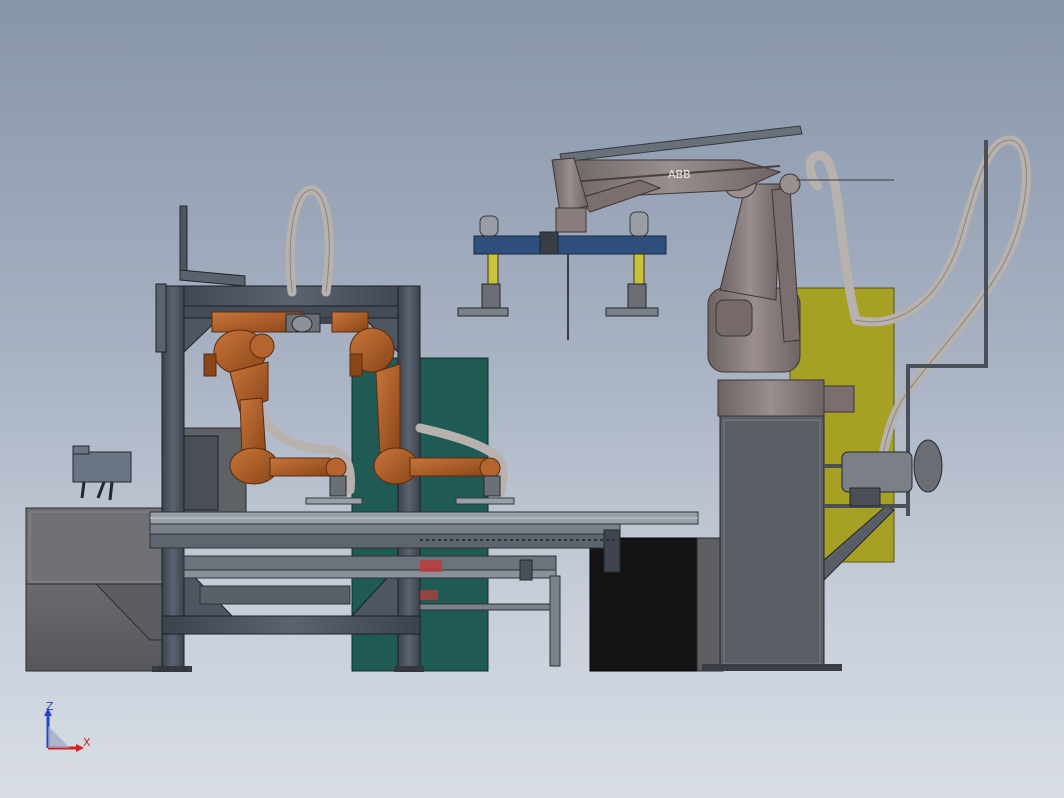 The width and height of the screenshot is (1064, 798). What do you see at coordinates (87, 742) in the screenshot?
I see `x-axis-label: X` at bounding box center [87, 742].